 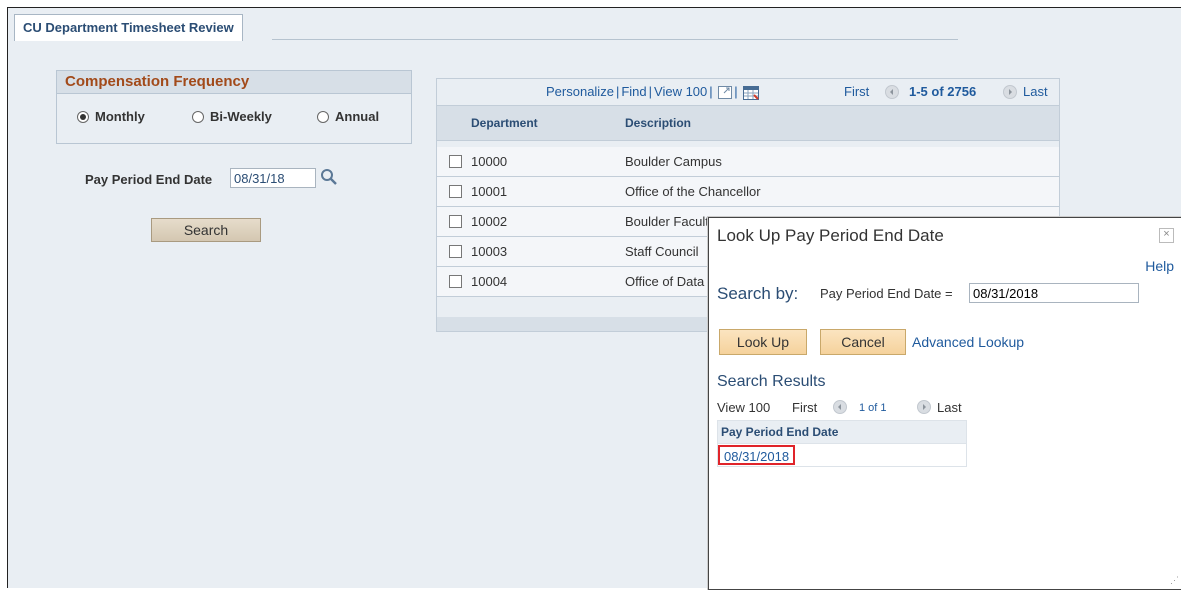 I want to click on radio-monthly: Monthly, so click(x=111, y=116).